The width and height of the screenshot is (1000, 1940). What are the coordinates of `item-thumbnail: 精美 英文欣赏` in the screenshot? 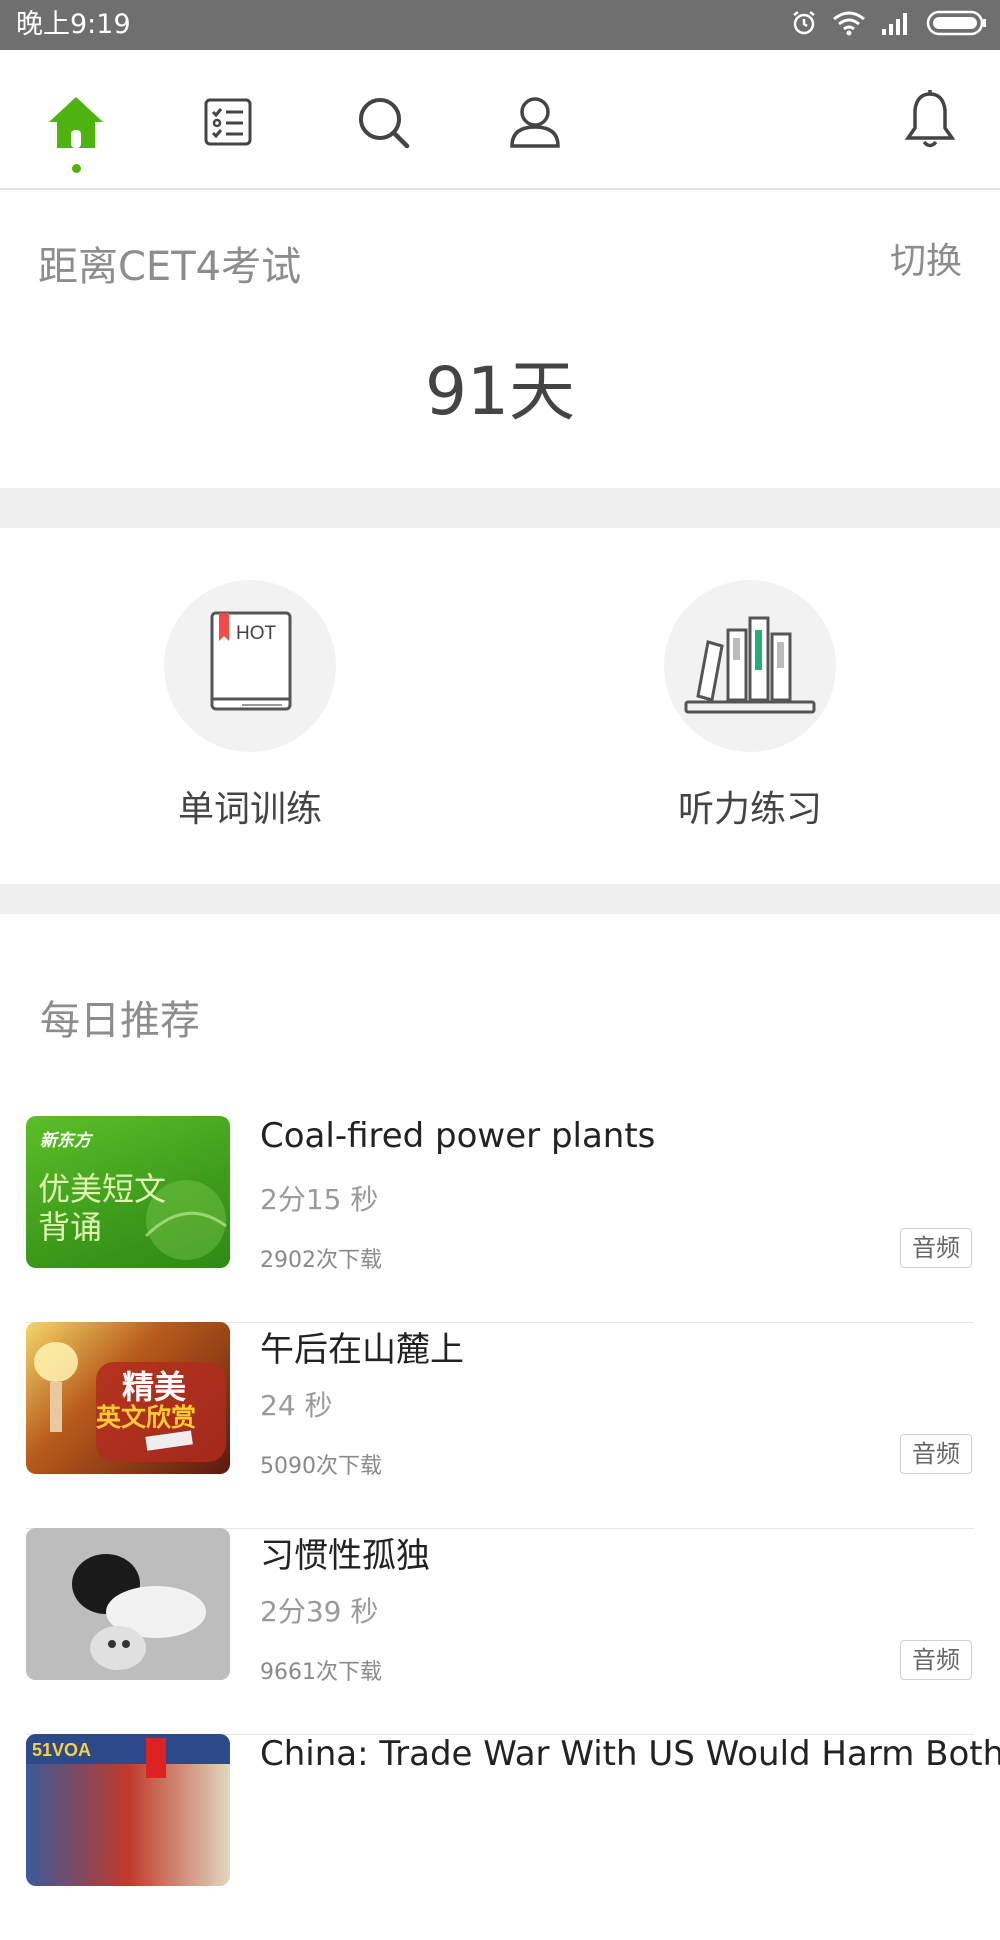 It's located at (128, 1398).